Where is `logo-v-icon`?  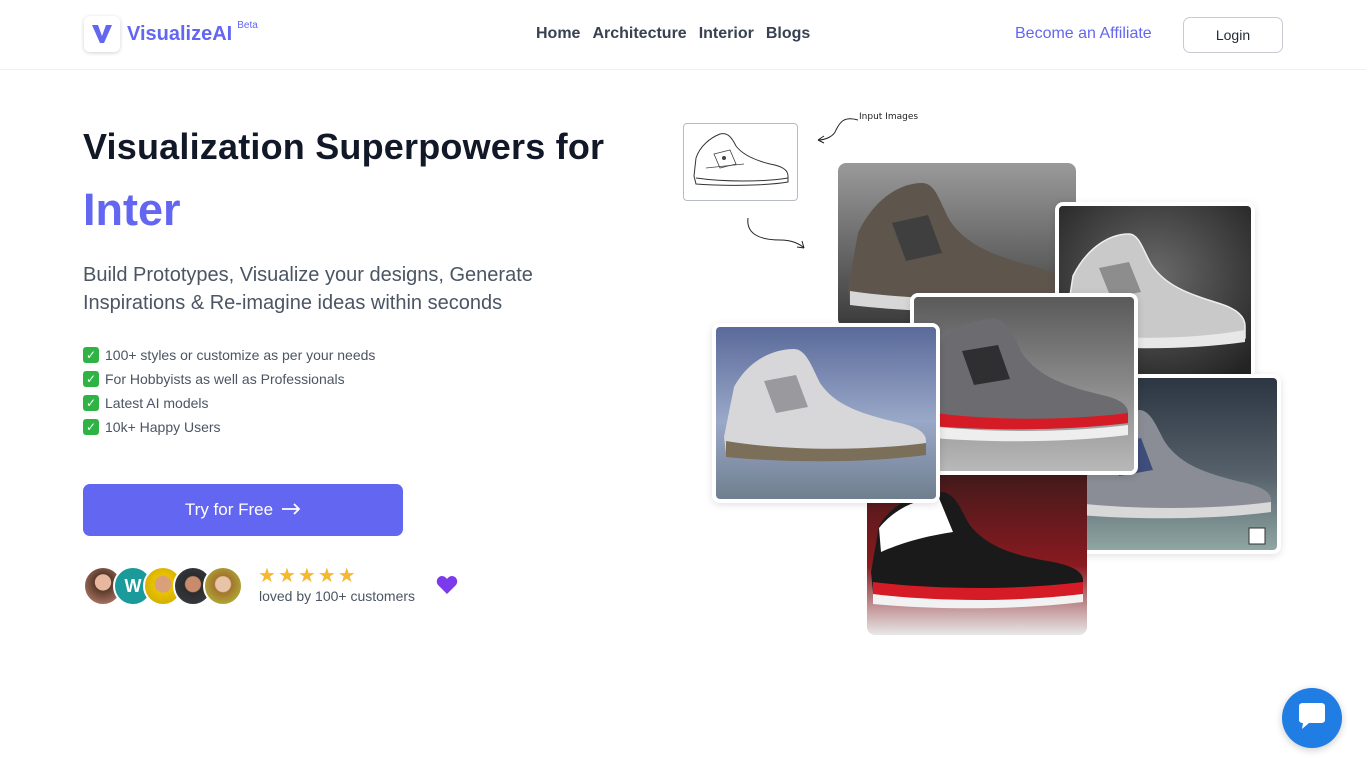
logo-v-icon is located at coordinates (102, 34).